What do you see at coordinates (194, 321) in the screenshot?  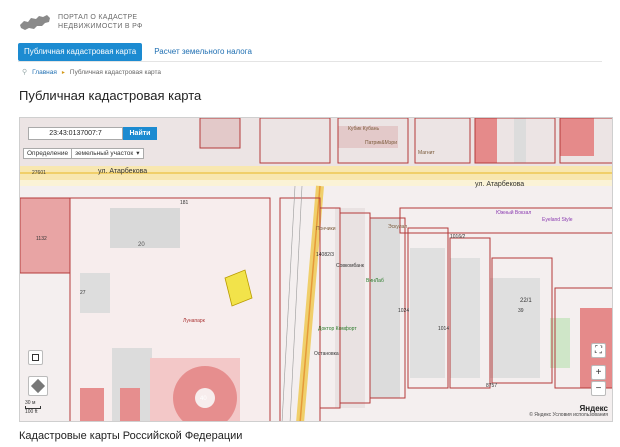 I see `poi-lunapark: Лунапарк` at bounding box center [194, 321].